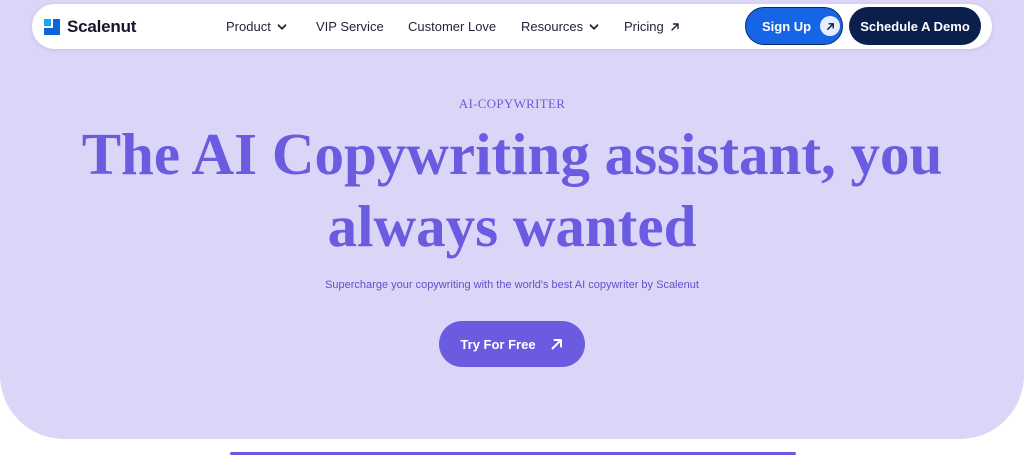  Describe the element at coordinates (102, 26) in the screenshot. I see `brand-name: Scalenut` at that location.